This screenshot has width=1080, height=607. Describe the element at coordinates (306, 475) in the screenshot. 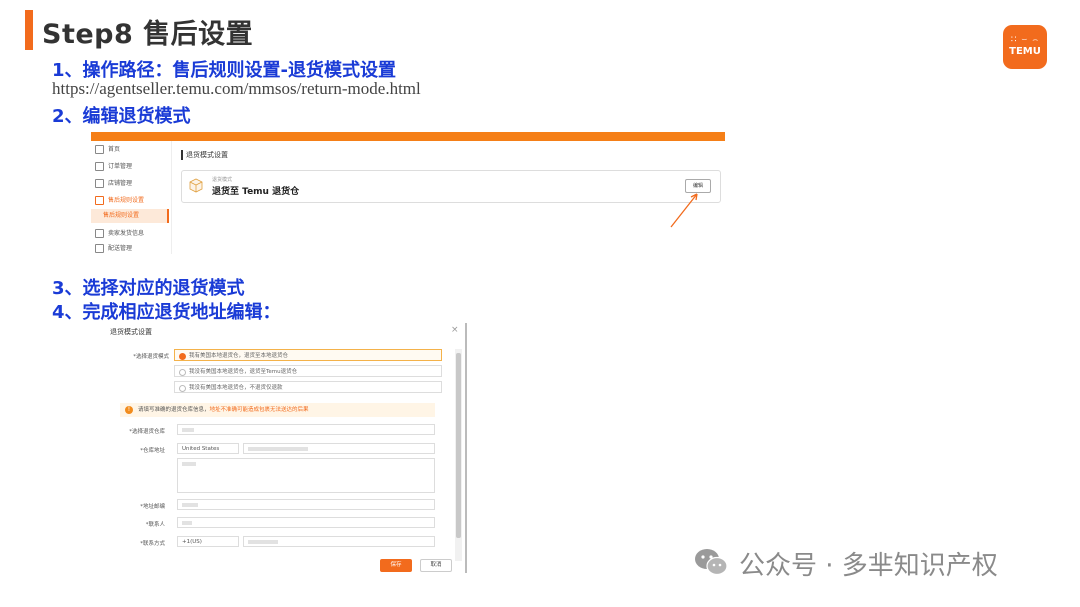

I see `address-detail-textarea` at that location.